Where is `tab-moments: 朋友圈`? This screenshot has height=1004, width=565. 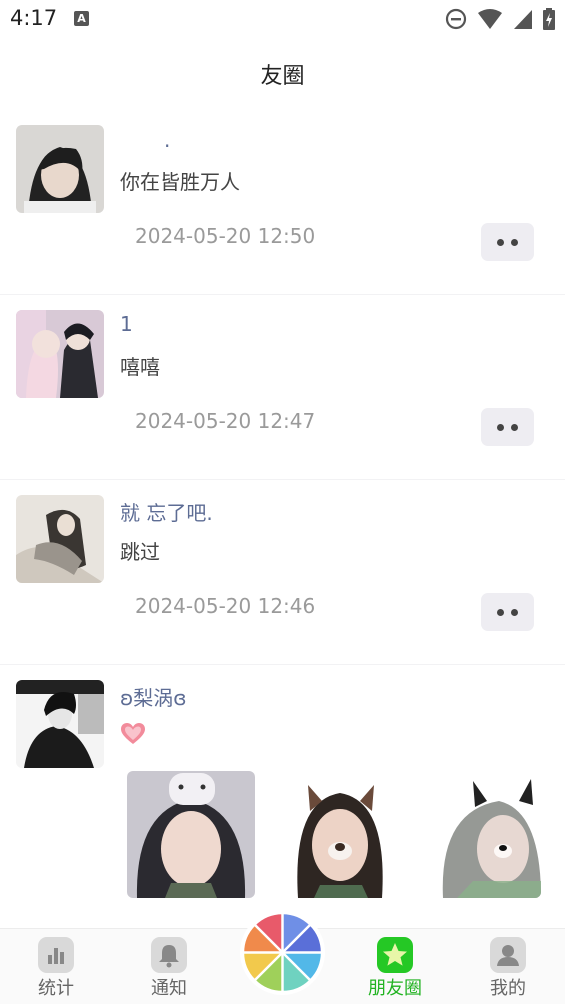
tab-moments: 朋友圈 is located at coordinates (395, 966).